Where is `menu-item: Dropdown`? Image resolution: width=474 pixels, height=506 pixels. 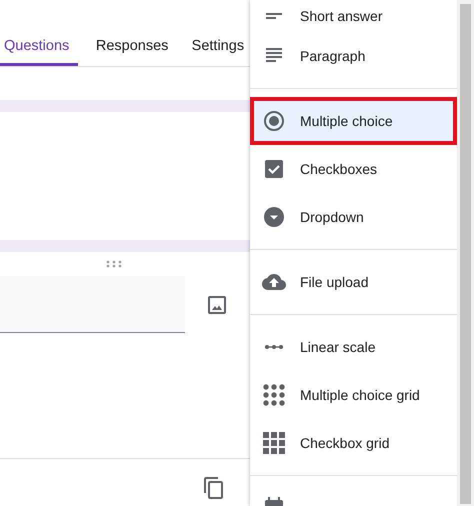
menu-item: Dropdown is located at coordinates (353, 217).